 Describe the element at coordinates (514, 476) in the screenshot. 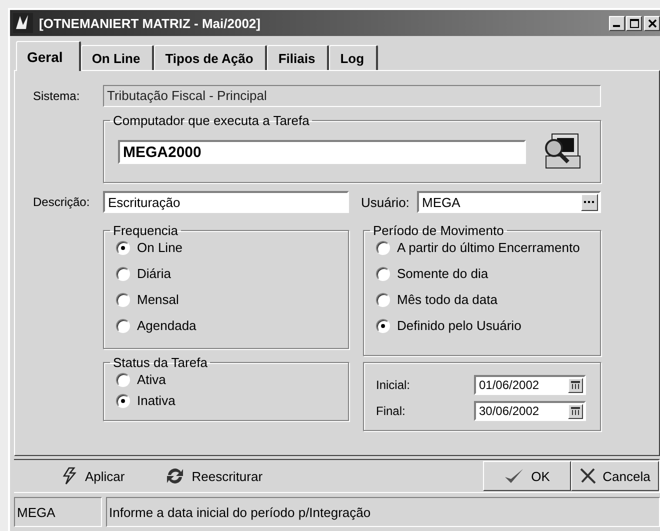

I see `check-icon` at that location.